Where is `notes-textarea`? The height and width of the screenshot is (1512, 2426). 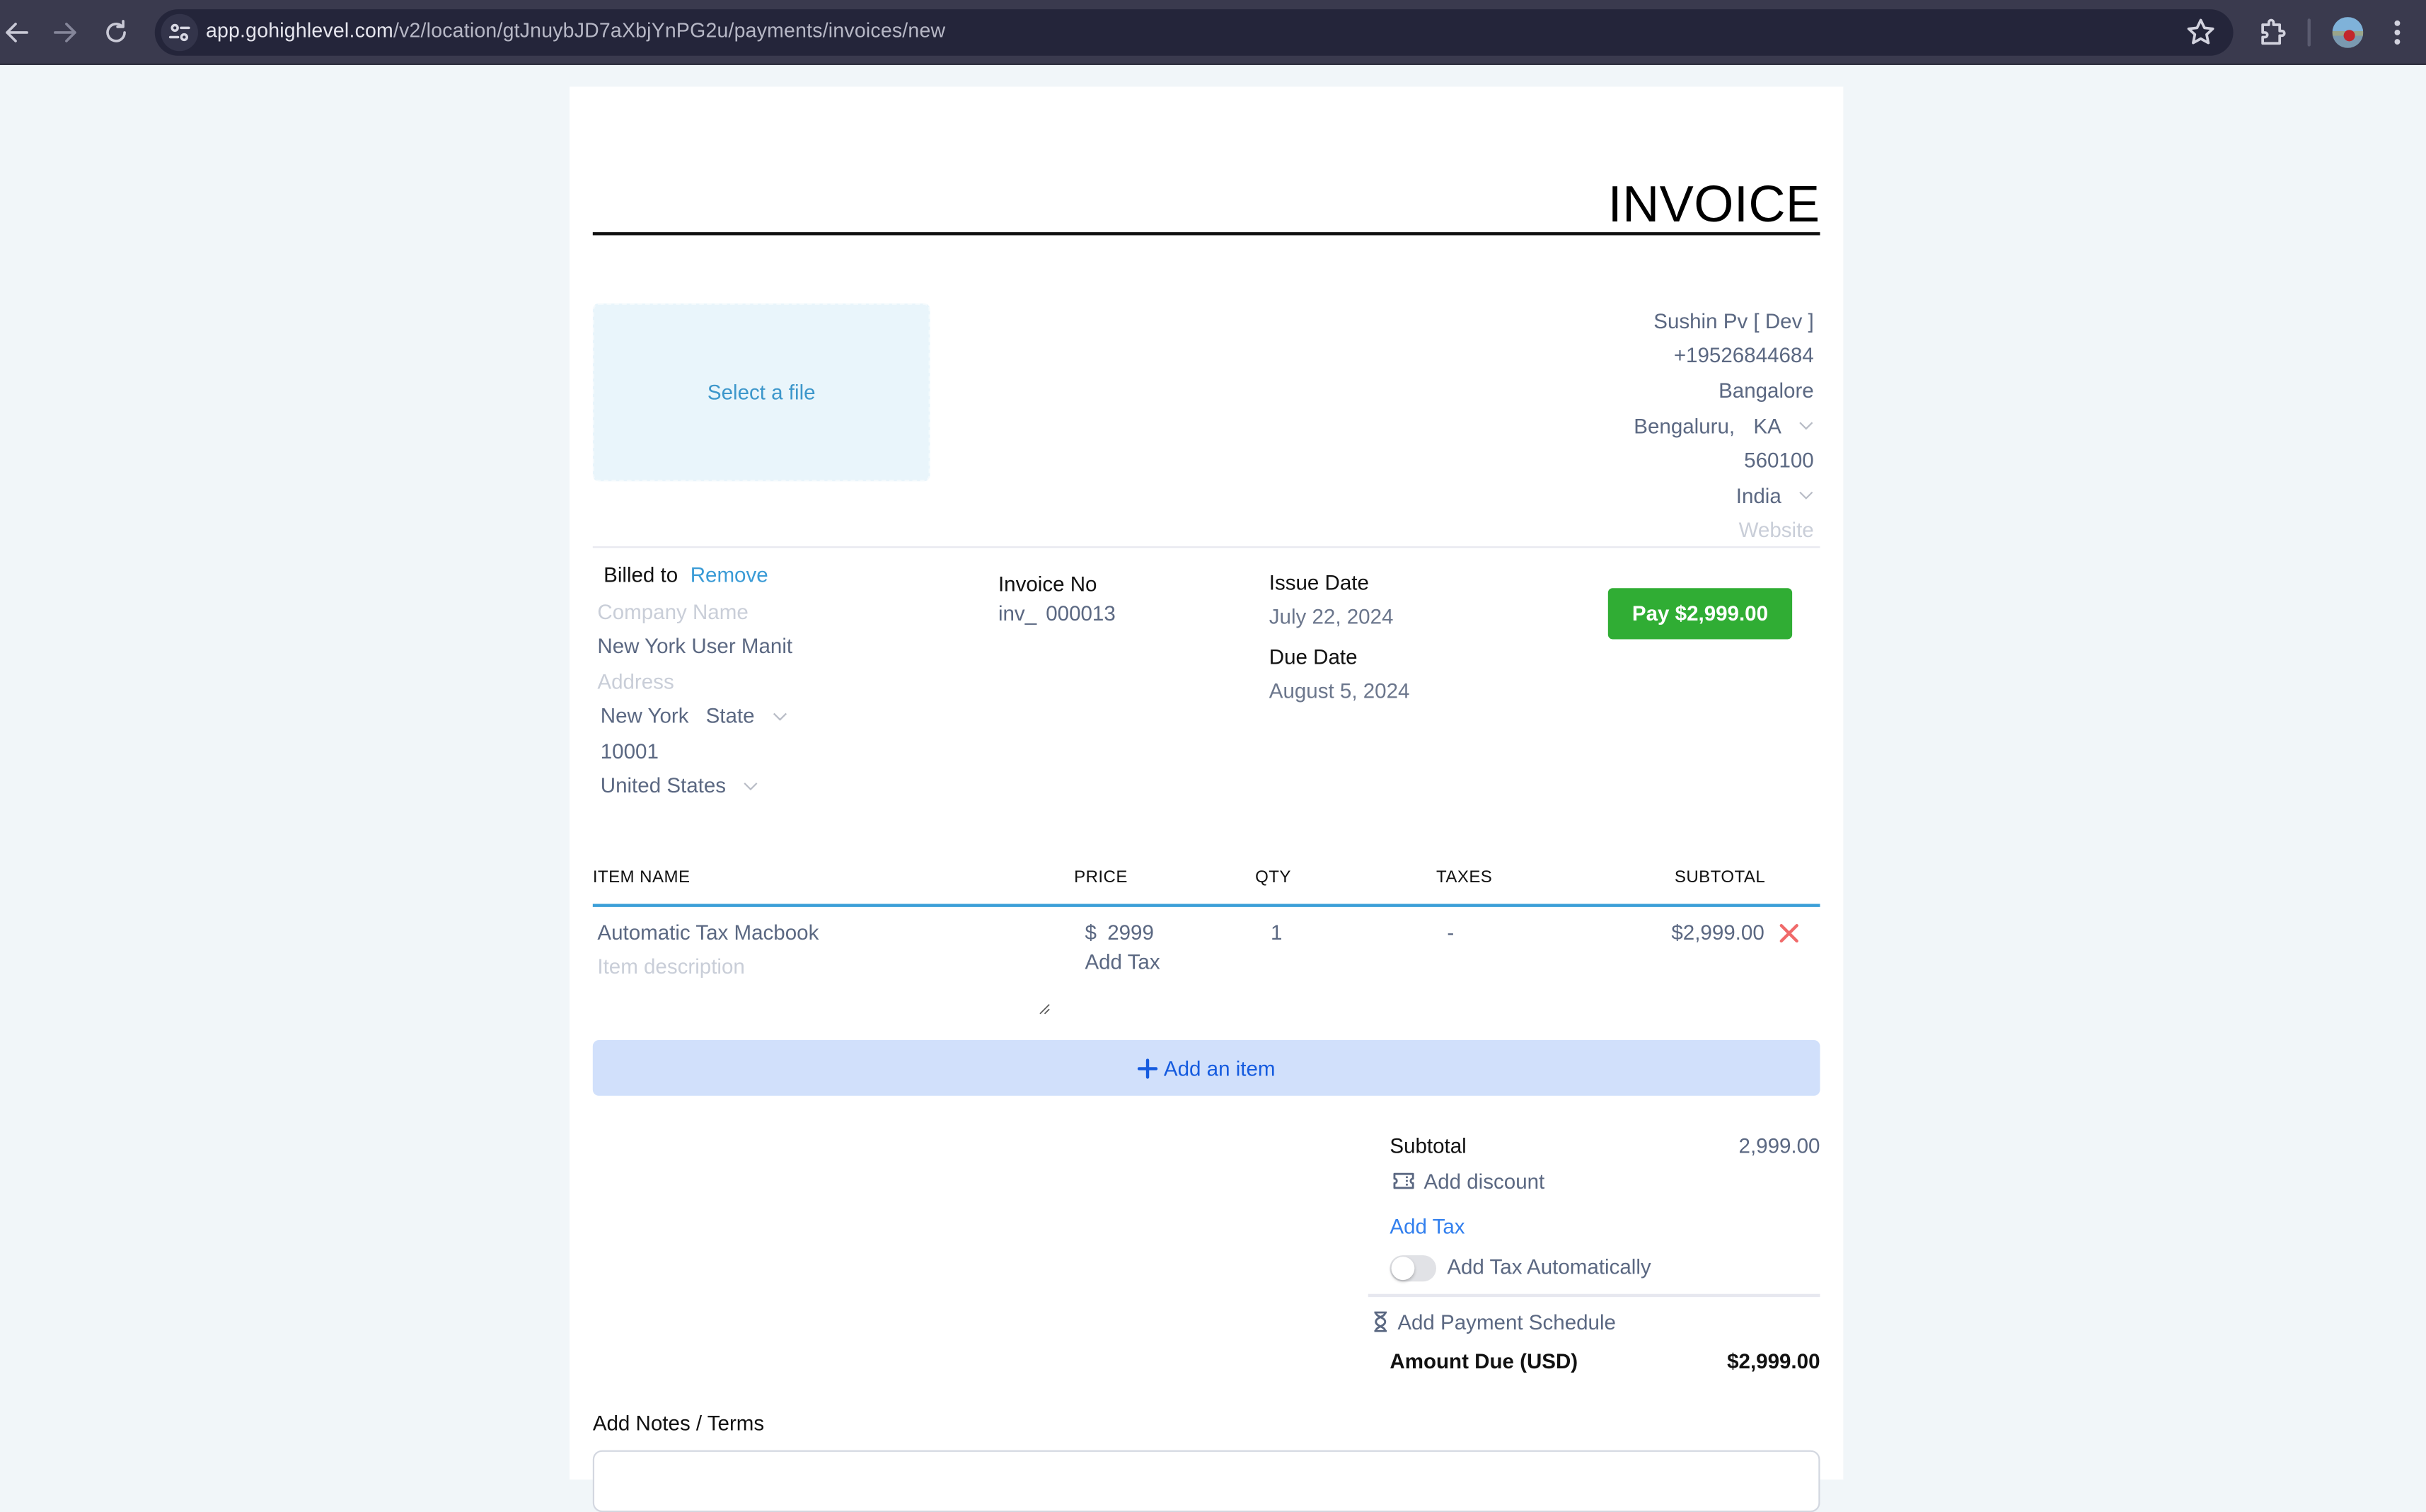 notes-textarea is located at coordinates (1206, 1481).